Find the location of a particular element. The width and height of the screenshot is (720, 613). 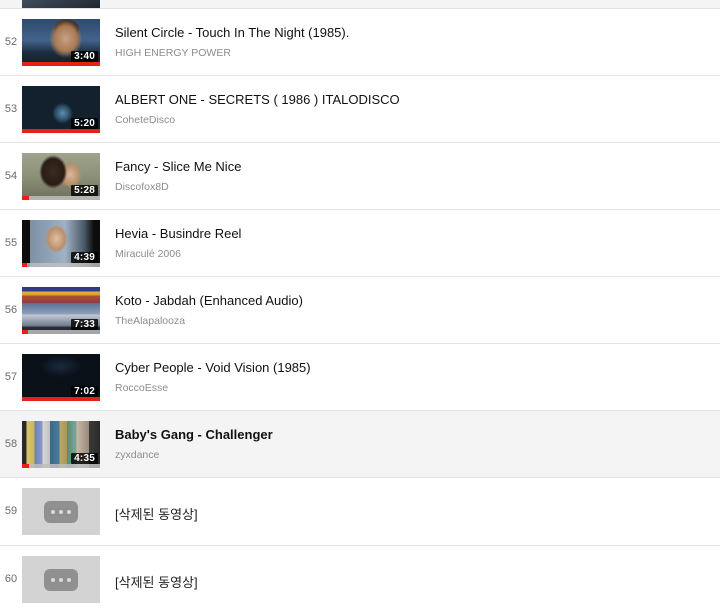

video-thumbnail: 5:28 is located at coordinates (61, 176).